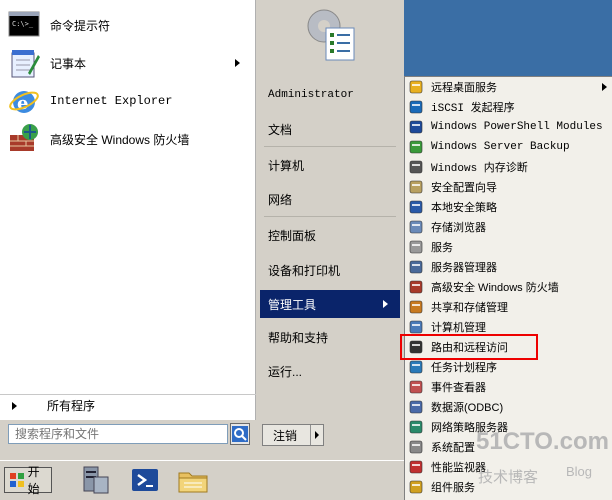 Image resolution: width=612 pixels, height=500 pixels. What do you see at coordinates (311, 95) in the screenshot?
I see `menu-item-label: Administrator` at bounding box center [311, 95].